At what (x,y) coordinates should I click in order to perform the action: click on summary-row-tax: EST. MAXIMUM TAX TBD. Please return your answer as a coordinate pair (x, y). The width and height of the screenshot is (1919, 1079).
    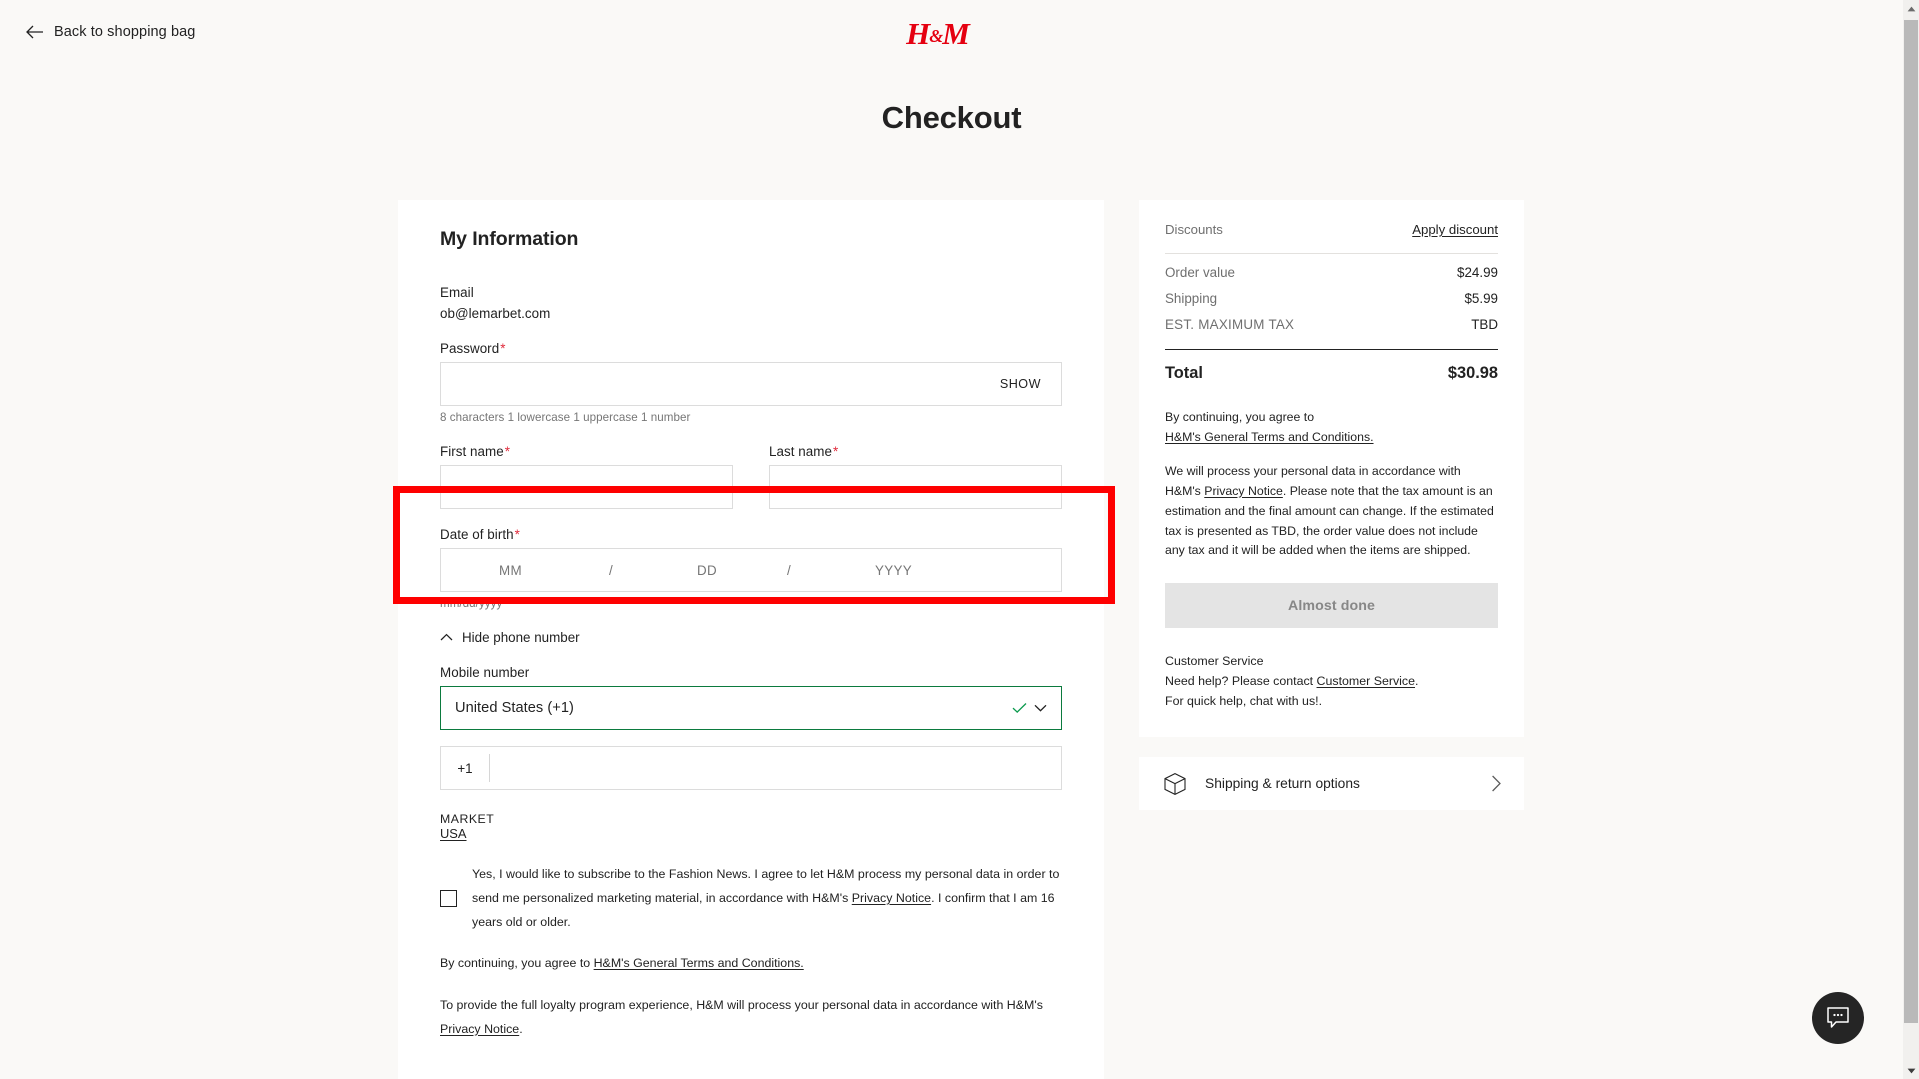
    Looking at the image, I should click on (1331, 324).